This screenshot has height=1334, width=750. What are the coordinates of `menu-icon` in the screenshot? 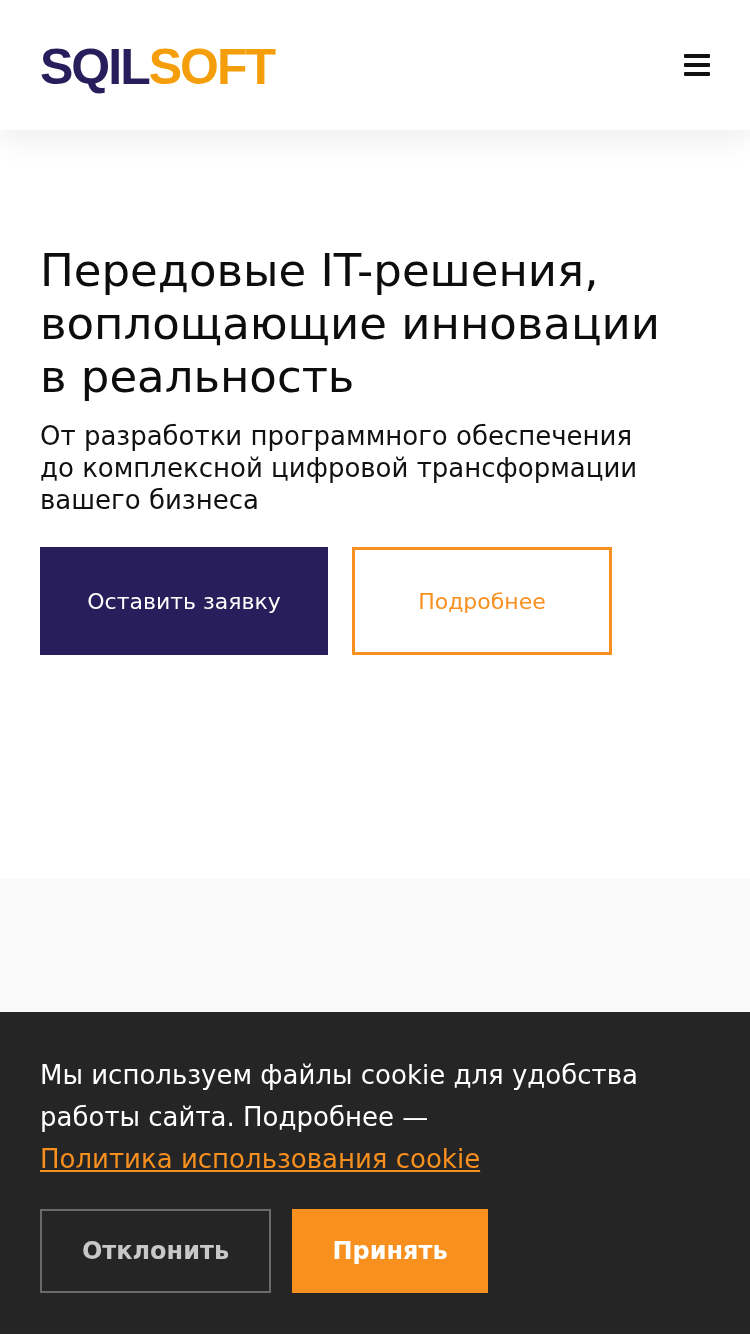 It's located at (697, 65).